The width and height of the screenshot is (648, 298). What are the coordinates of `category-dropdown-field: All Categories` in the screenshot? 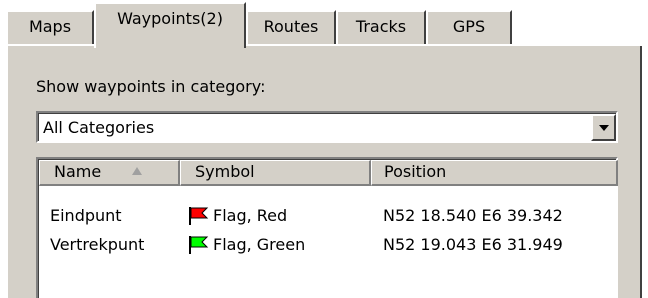 It's located at (327, 127).